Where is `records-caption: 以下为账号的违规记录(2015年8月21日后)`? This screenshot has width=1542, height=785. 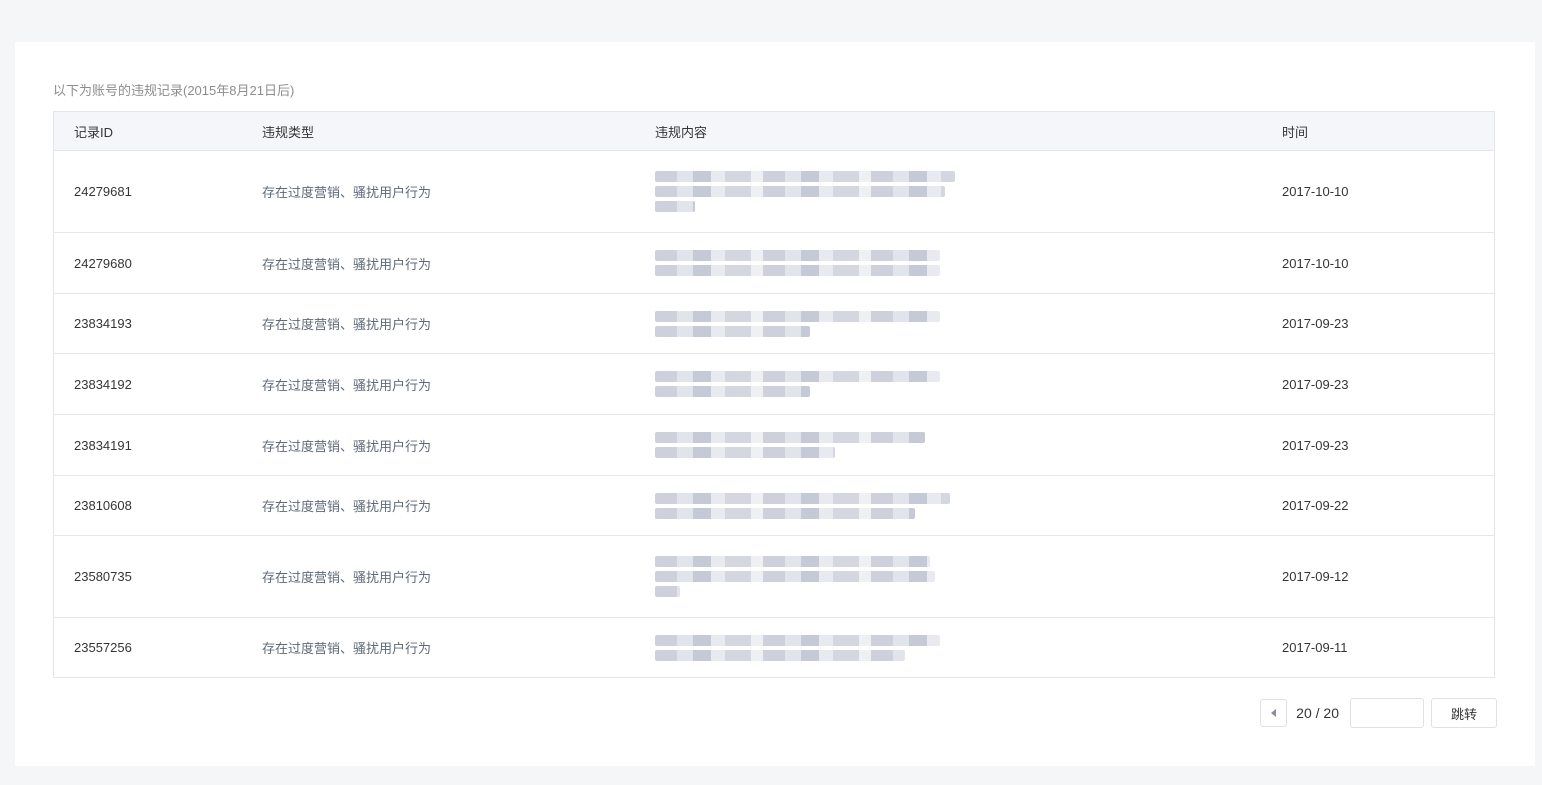
records-caption: 以下为账号的违规记录(2015年8月21日后) is located at coordinates (174, 90).